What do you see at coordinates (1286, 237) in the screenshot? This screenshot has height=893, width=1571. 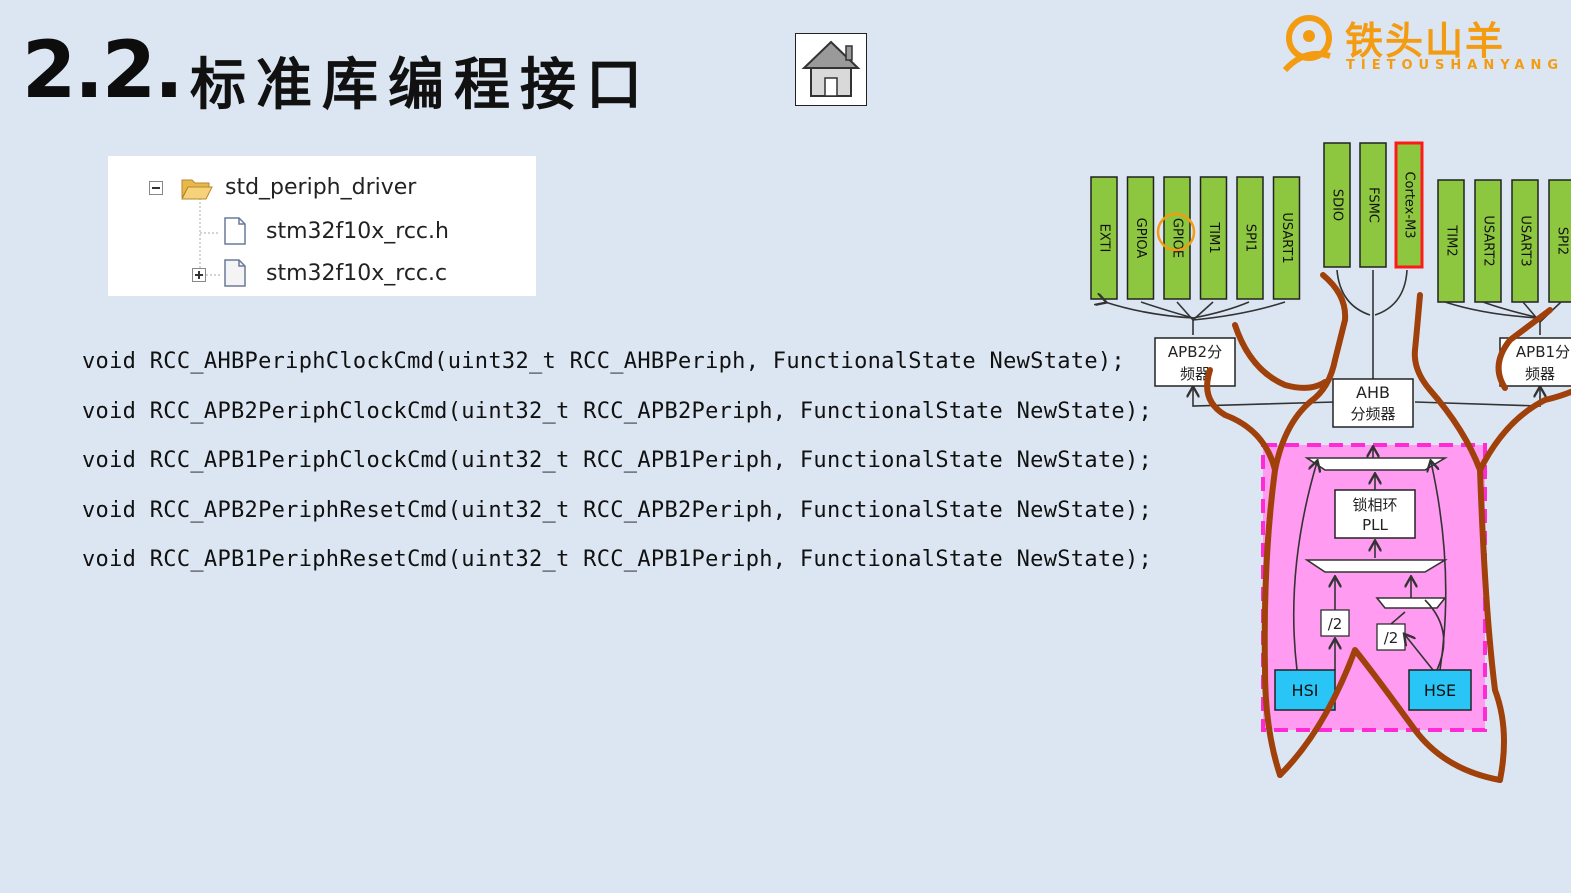 I see `peripheral-label-usart1: USART1` at bounding box center [1286, 237].